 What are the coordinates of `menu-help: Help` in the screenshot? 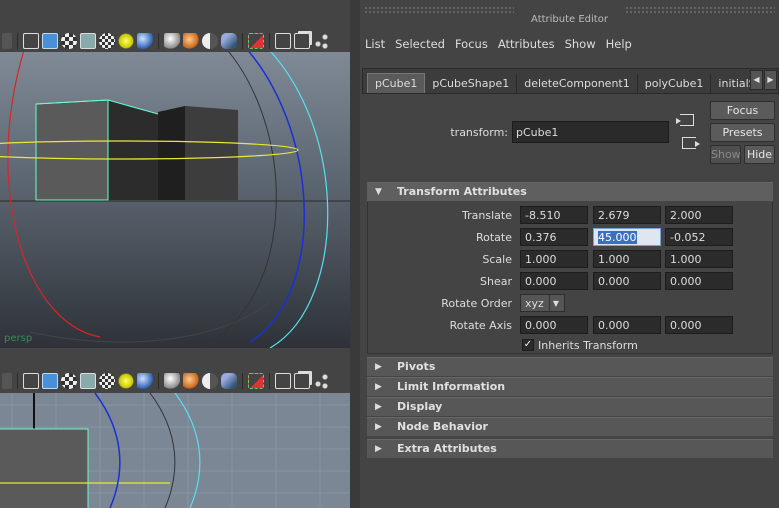 It's located at (619, 44).